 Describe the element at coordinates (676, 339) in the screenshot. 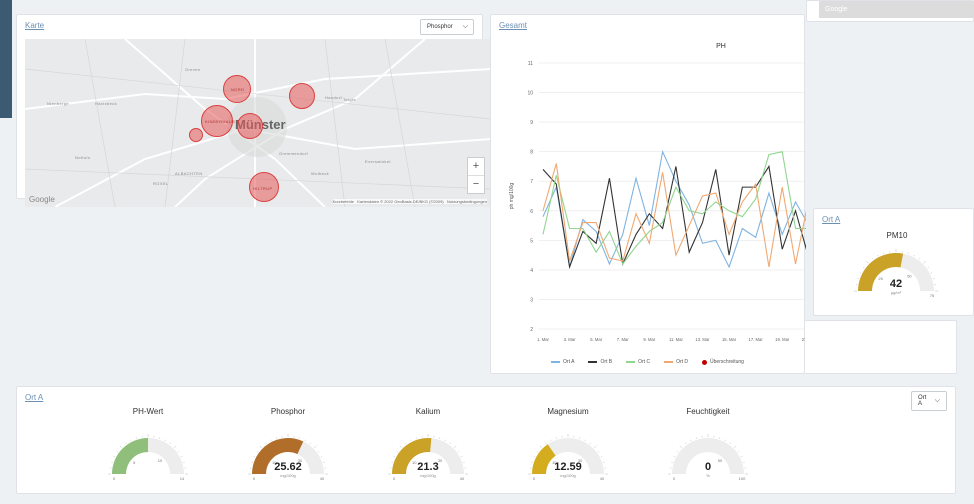

I see `x-tick-label: 11. Mar` at that location.